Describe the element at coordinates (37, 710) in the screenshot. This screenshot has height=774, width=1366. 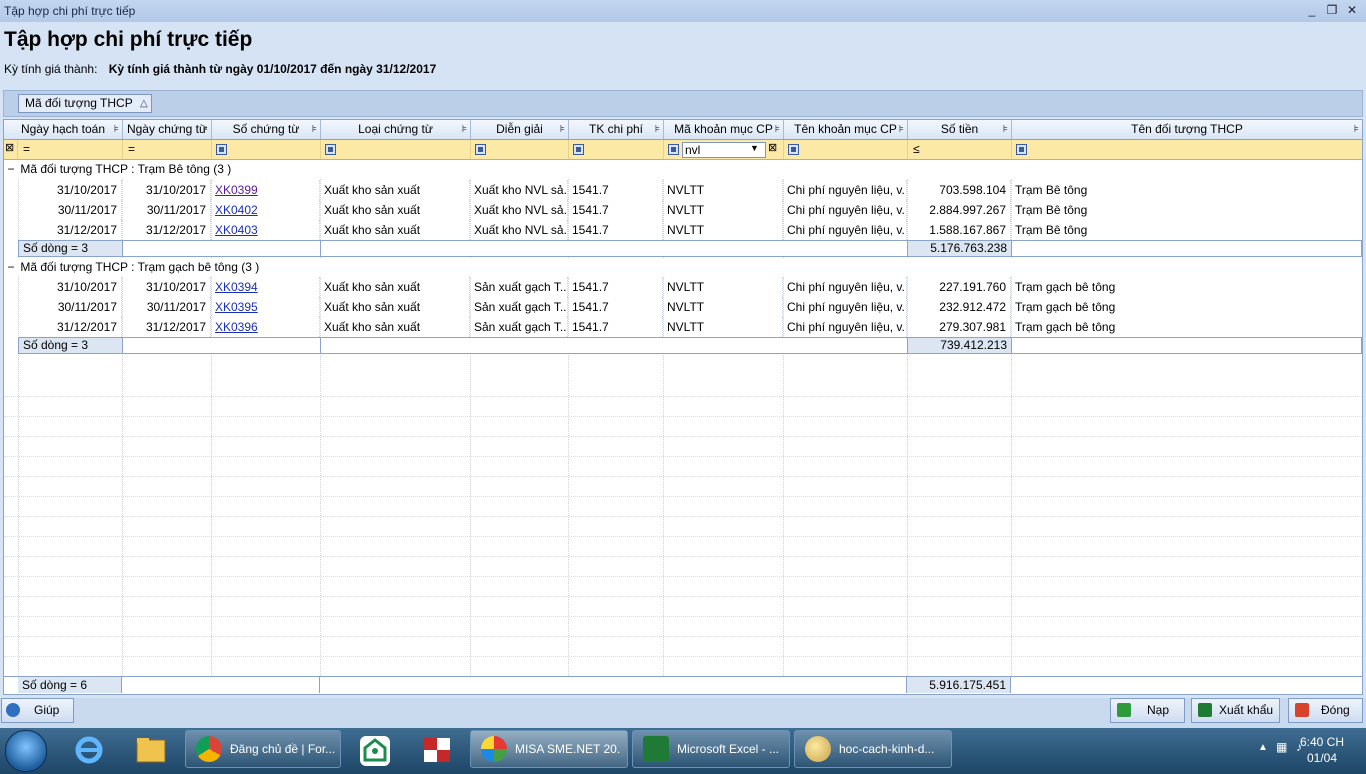
I see `help-button: Giúp` at that location.